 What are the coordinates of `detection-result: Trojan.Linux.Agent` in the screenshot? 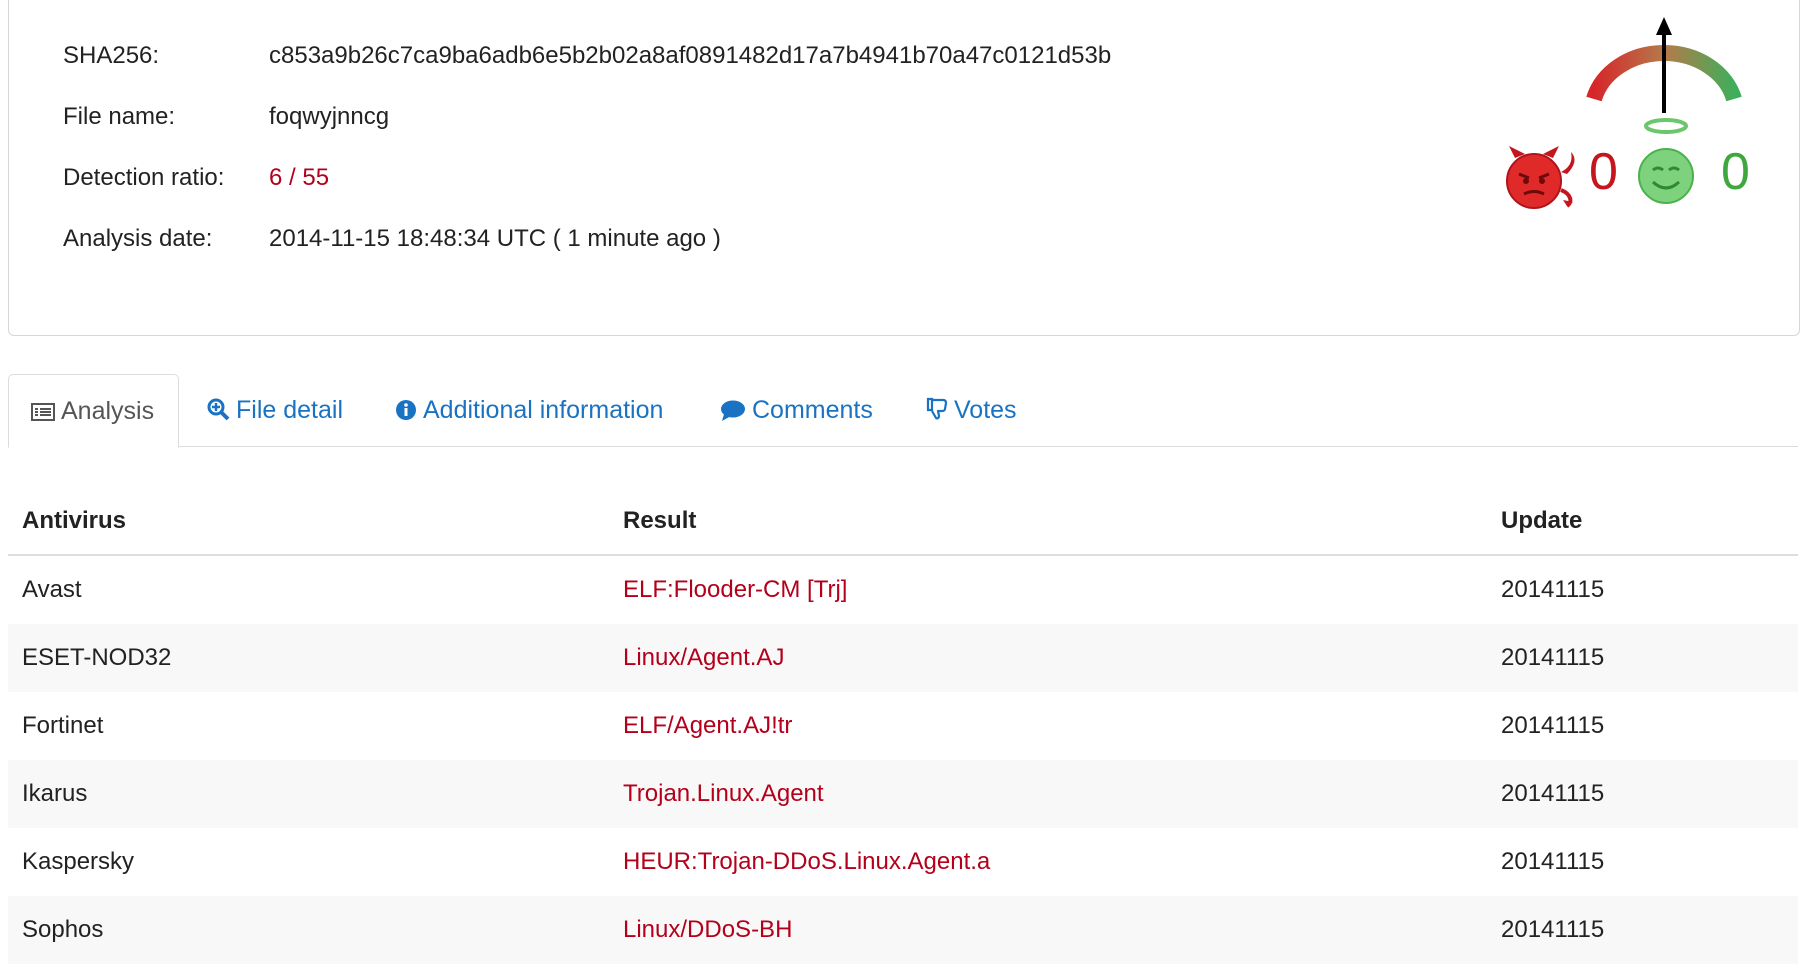 It's located at (1048, 794).